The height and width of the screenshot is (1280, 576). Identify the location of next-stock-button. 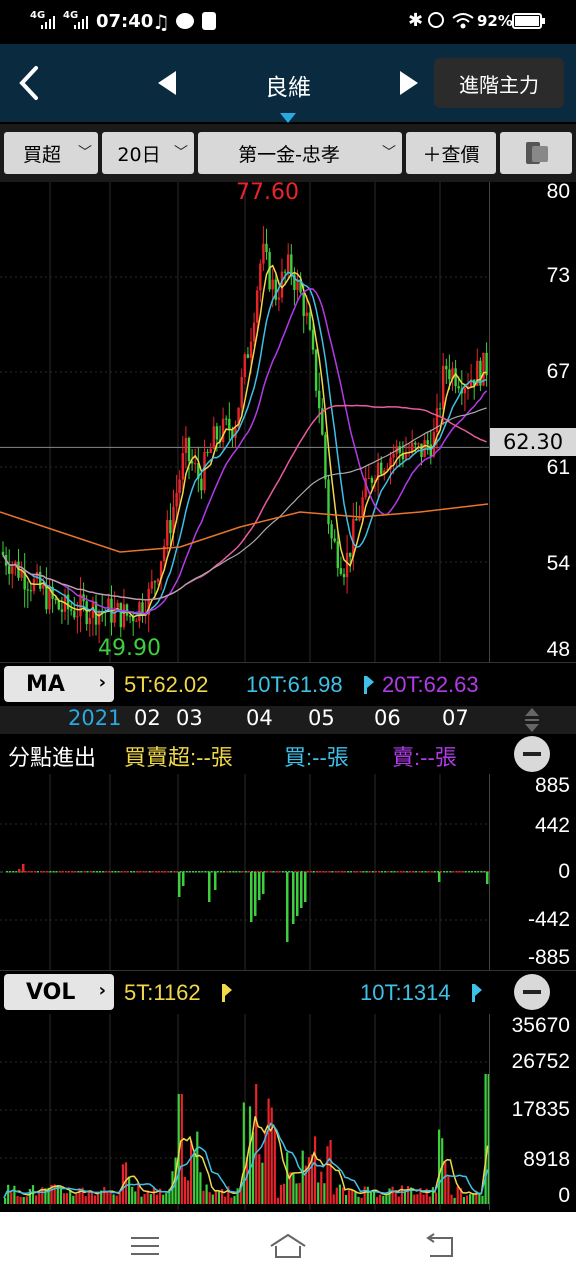
(409, 83).